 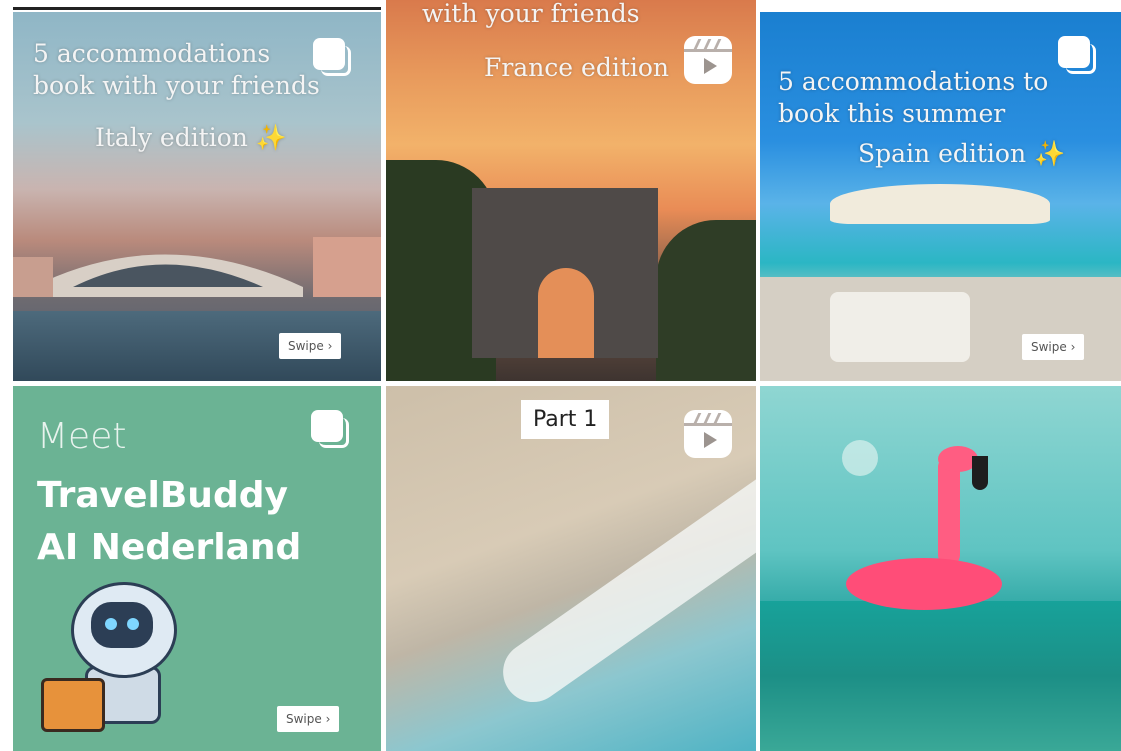 I want to click on robot-face, so click(x=122, y=625).